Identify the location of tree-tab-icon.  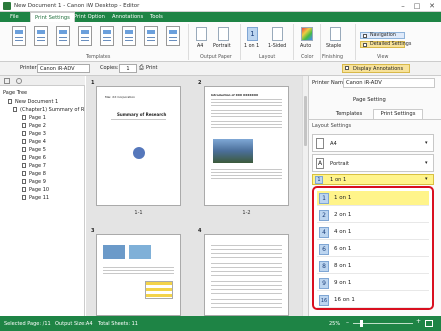
(7, 81).